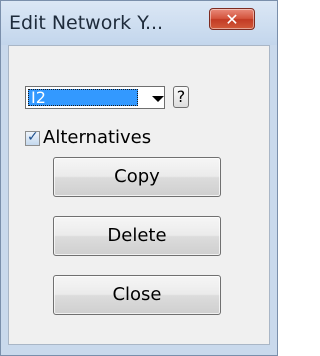 The image size is (320, 356). I want to click on close-icon: ✕, so click(232, 19).